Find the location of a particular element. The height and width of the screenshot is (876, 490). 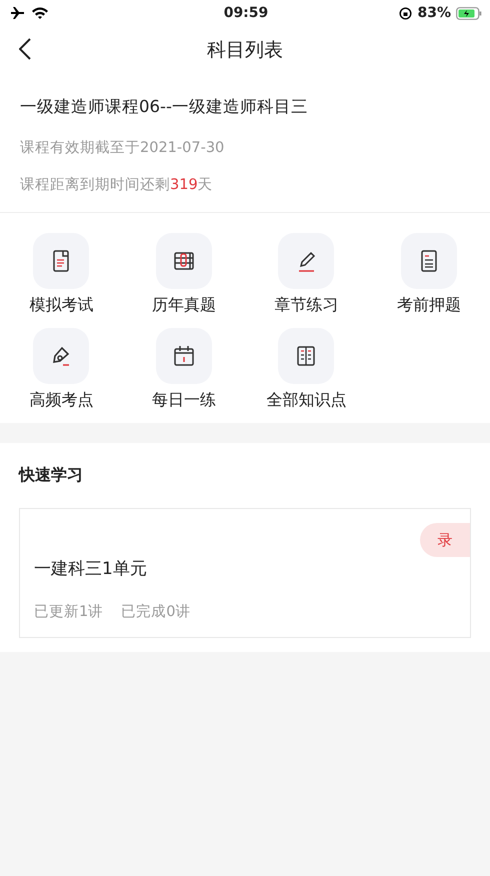

feature-button: 全部知识点 is located at coordinates (306, 369).